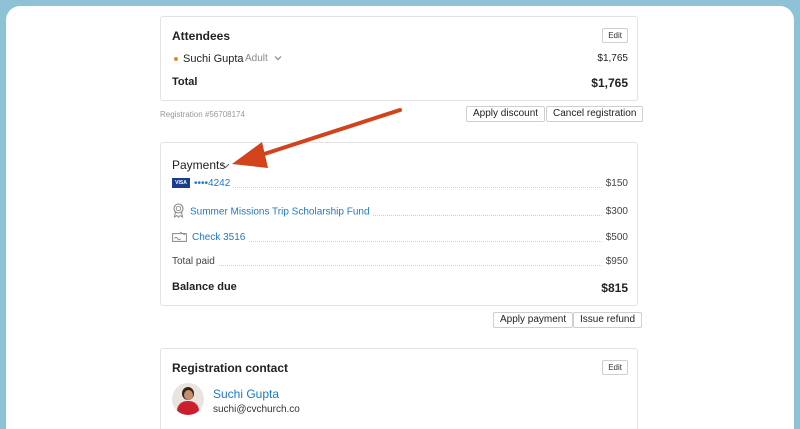  I want to click on payment-label: Check 3516, so click(210, 237).